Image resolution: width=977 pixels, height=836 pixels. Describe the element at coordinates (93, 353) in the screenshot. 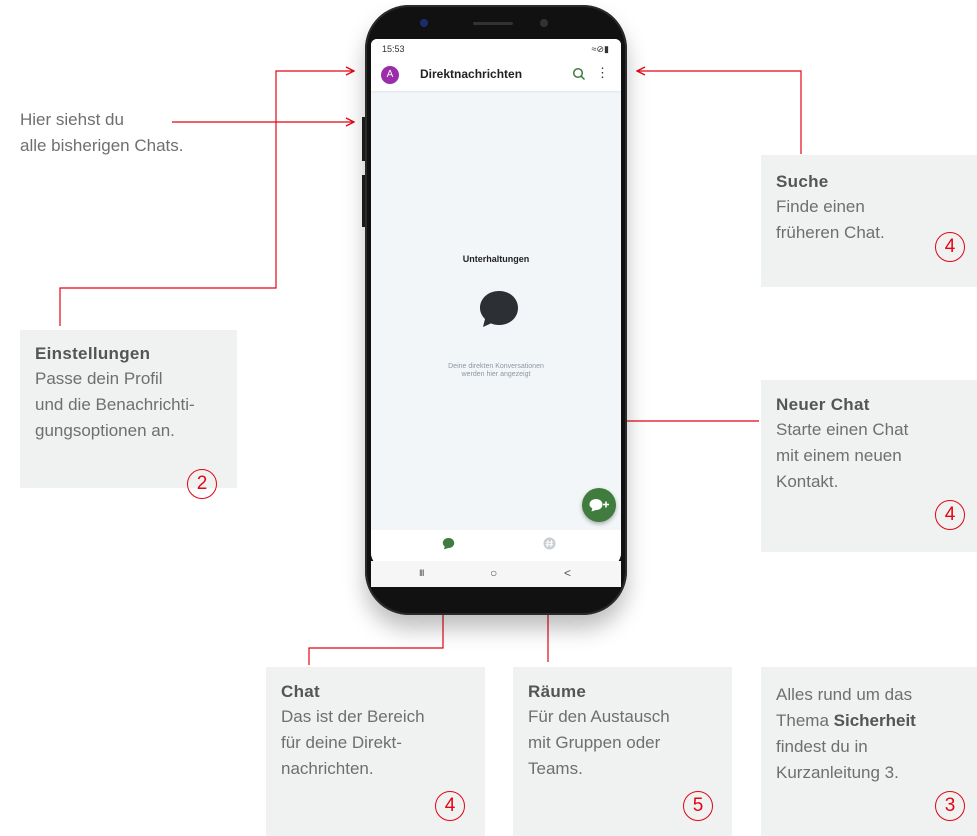

I see `callout-title: Einstellungen` at that location.